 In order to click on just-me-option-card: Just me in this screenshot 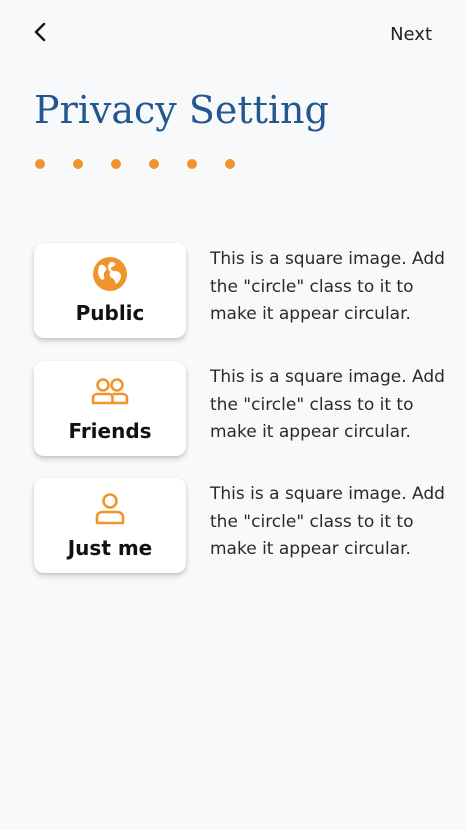, I will do `click(110, 525)`.